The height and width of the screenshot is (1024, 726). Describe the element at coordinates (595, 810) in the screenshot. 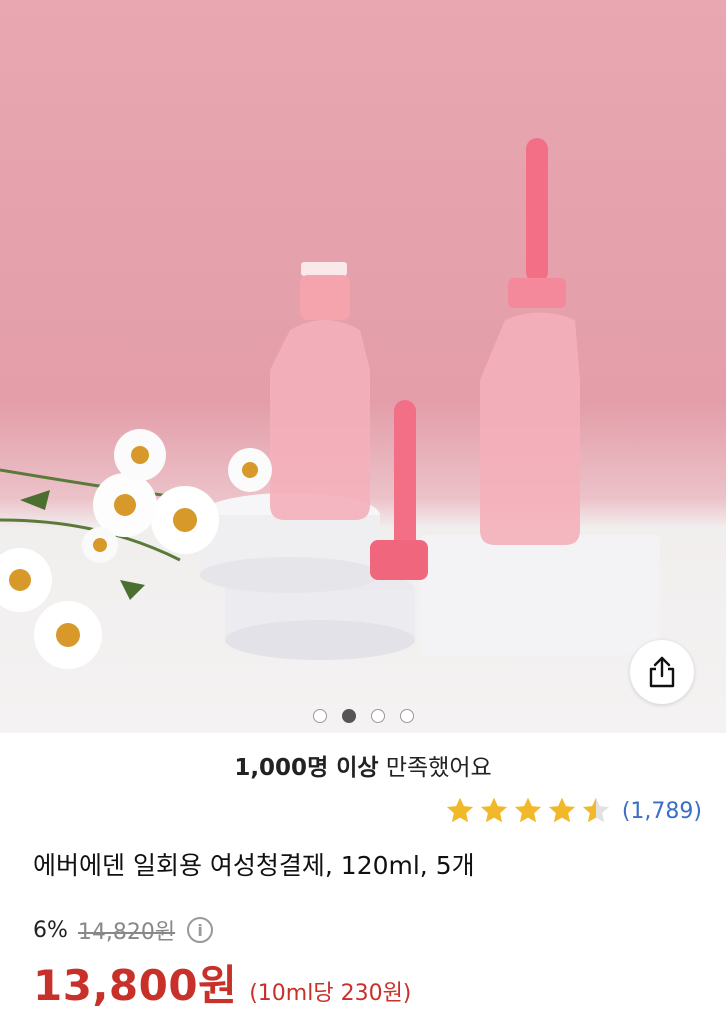

I see `star-half-icon` at that location.